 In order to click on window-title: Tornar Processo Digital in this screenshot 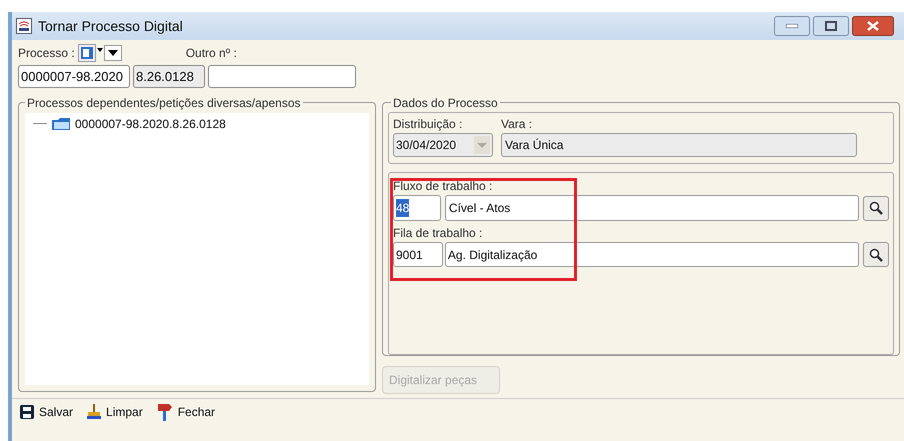, I will do `click(110, 26)`.